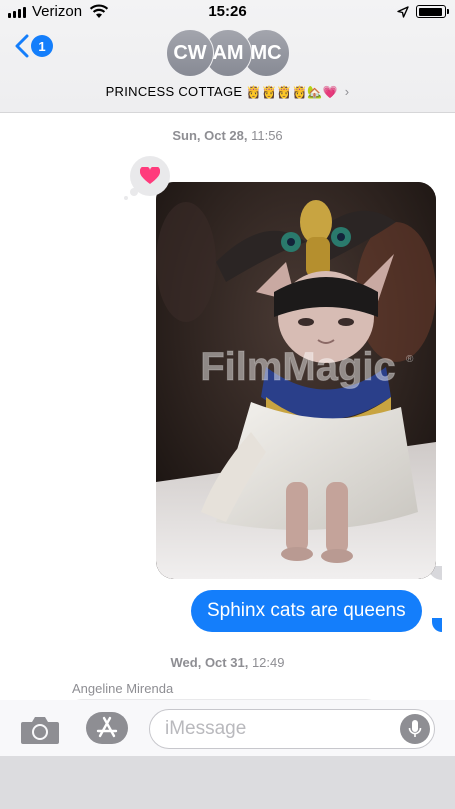 The height and width of the screenshot is (809, 455). What do you see at coordinates (410, 359) in the screenshot?
I see `watermark-trademark: ®` at bounding box center [410, 359].